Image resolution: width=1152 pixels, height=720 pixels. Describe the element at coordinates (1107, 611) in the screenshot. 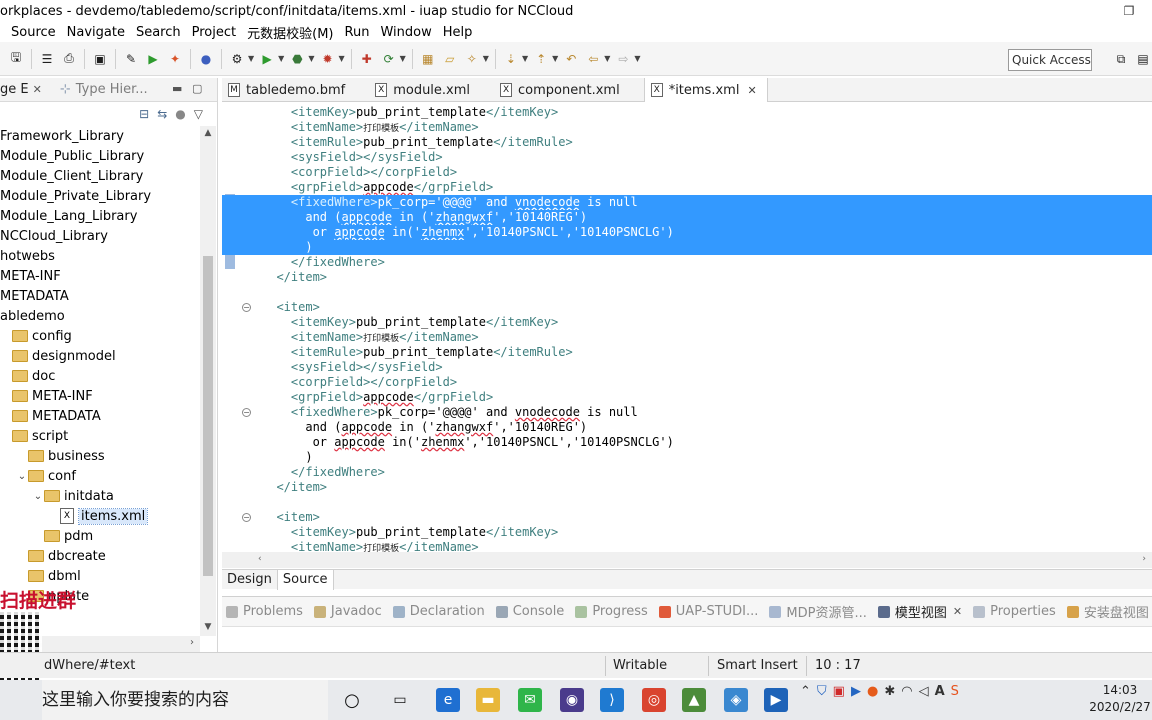

I see `view-tab: 安装盘视图` at that location.